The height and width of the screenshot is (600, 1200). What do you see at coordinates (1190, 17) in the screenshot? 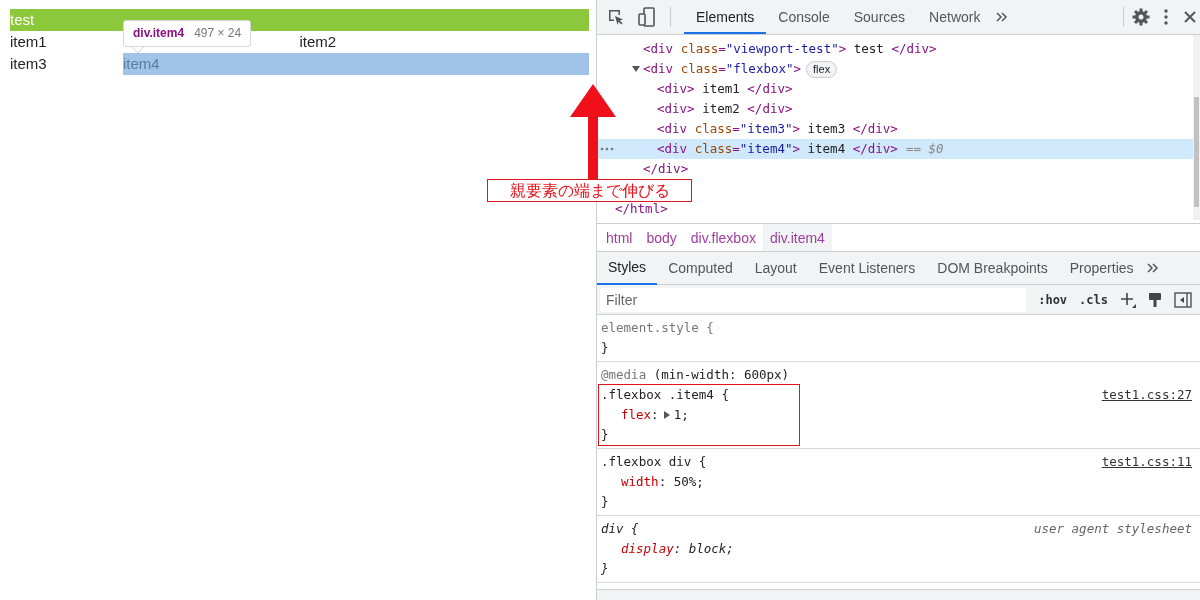
I see `close-icon` at bounding box center [1190, 17].